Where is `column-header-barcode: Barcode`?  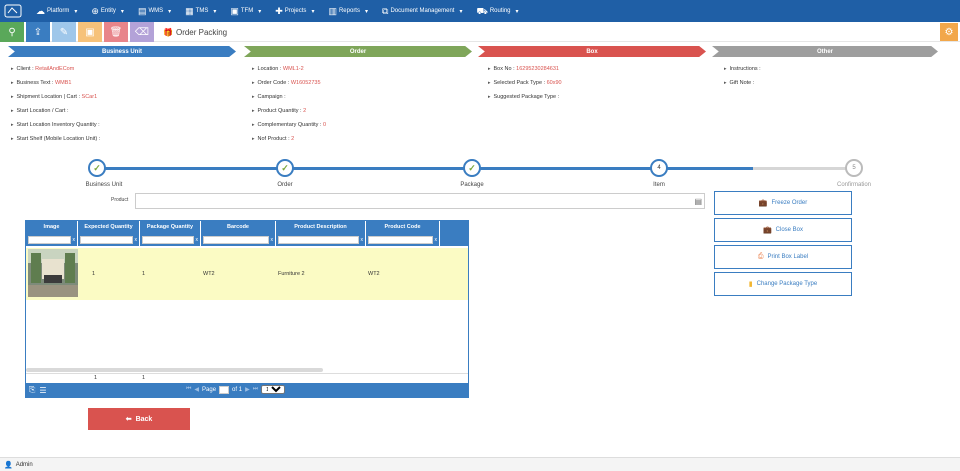 column-header-barcode: Barcode is located at coordinates (238, 227).